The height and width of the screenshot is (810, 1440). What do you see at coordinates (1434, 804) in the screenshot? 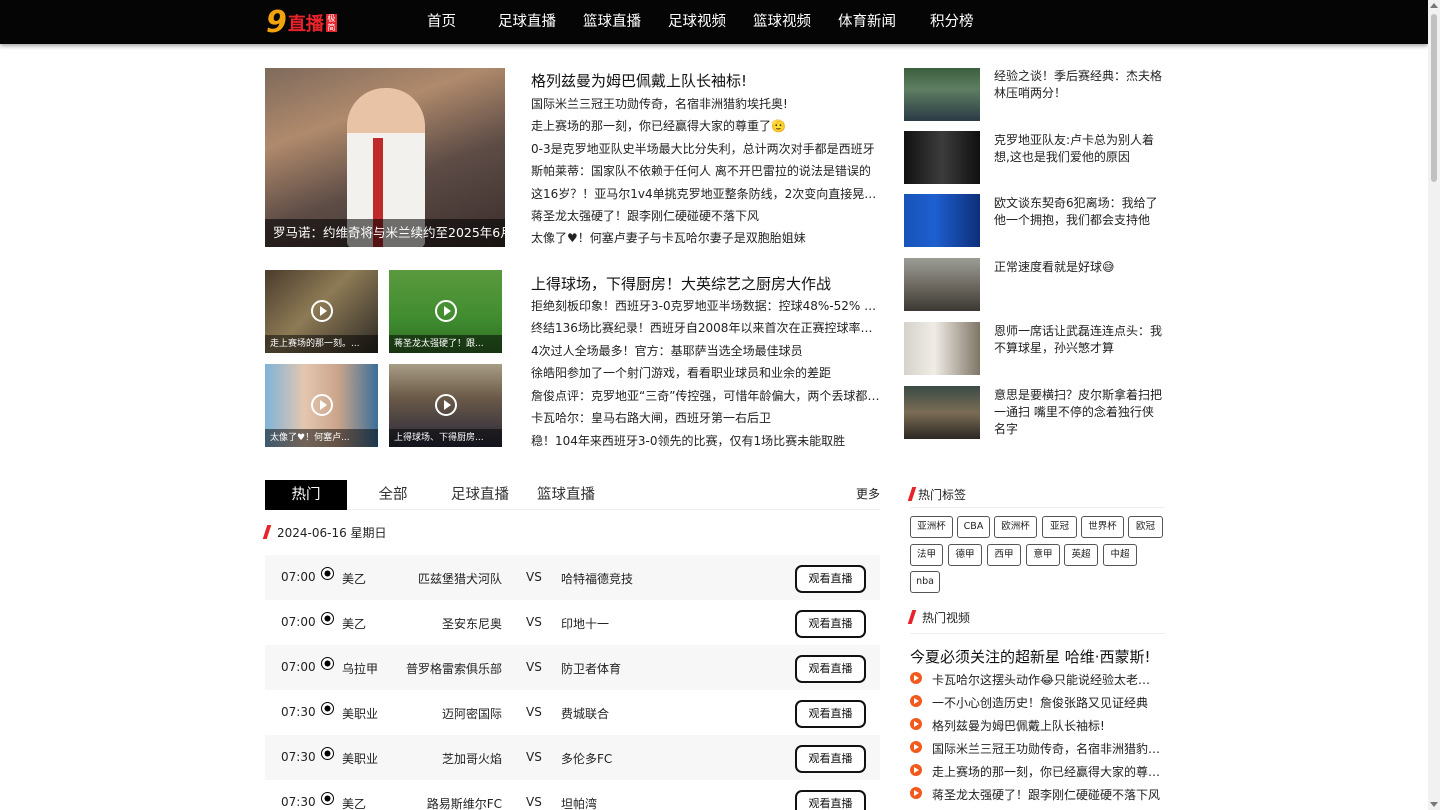
I see `scroll-down-arrow-icon` at bounding box center [1434, 804].